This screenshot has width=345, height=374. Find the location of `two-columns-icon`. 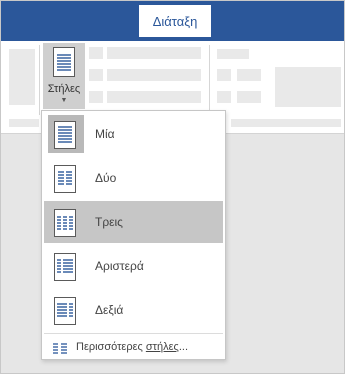

two-columns-icon is located at coordinates (65, 181).